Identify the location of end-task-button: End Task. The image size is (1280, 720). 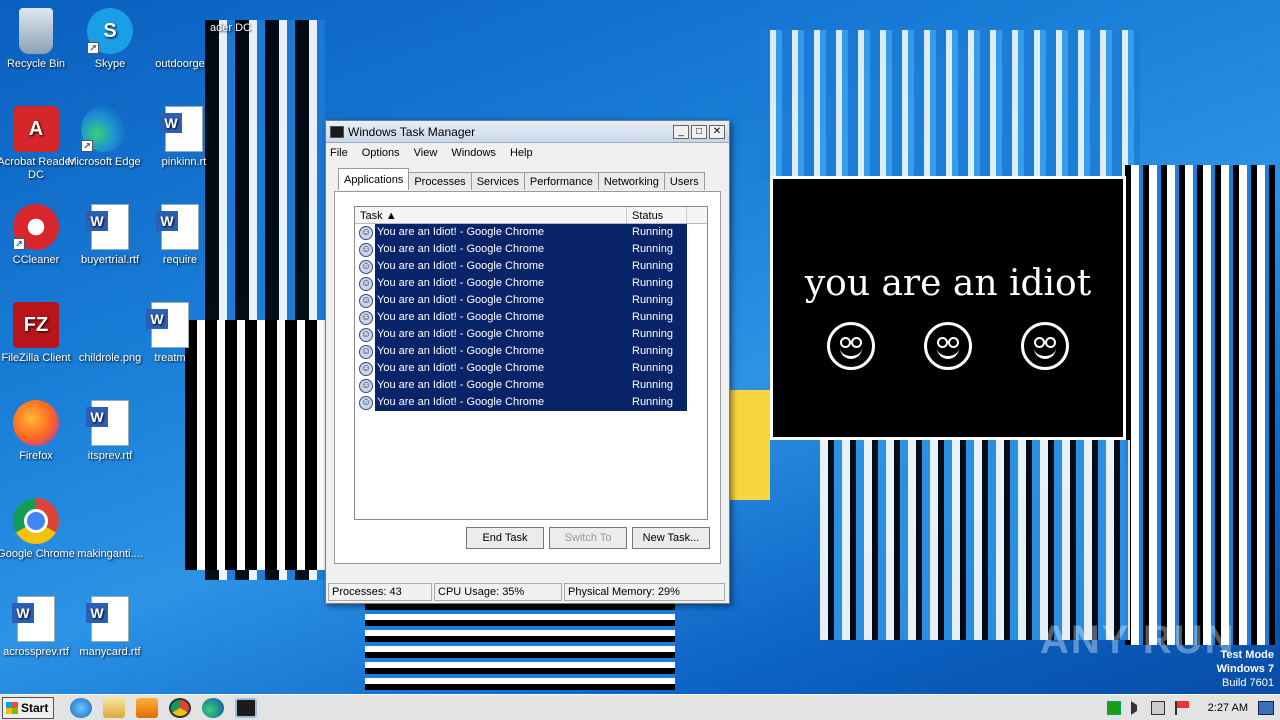
(505, 538).